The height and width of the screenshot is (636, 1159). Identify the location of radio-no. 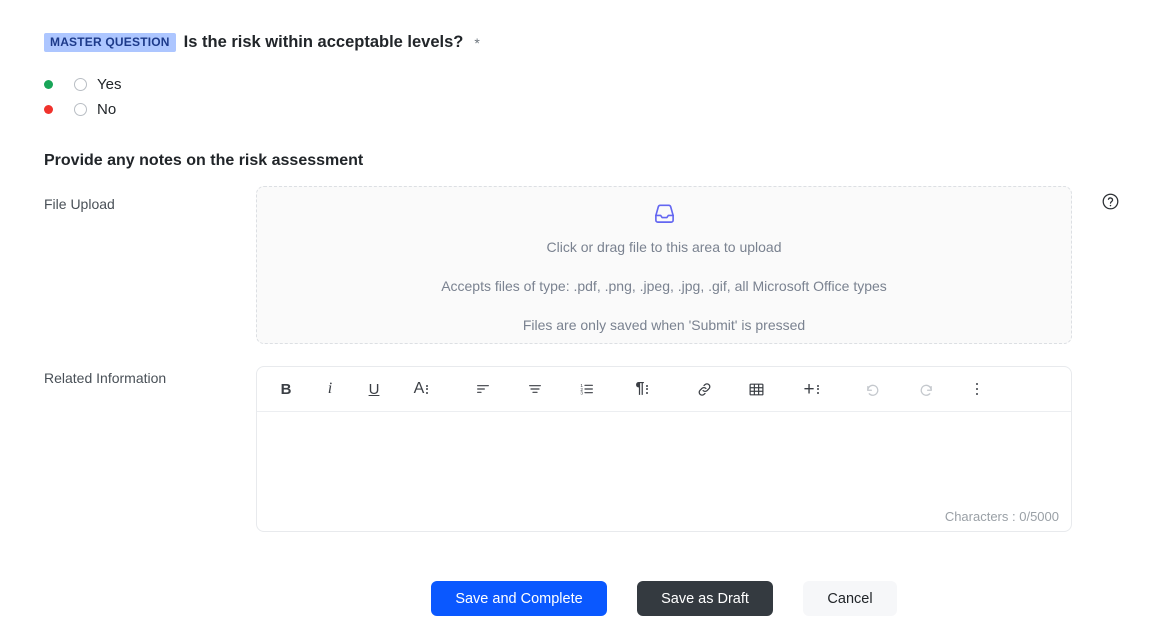
(80, 109).